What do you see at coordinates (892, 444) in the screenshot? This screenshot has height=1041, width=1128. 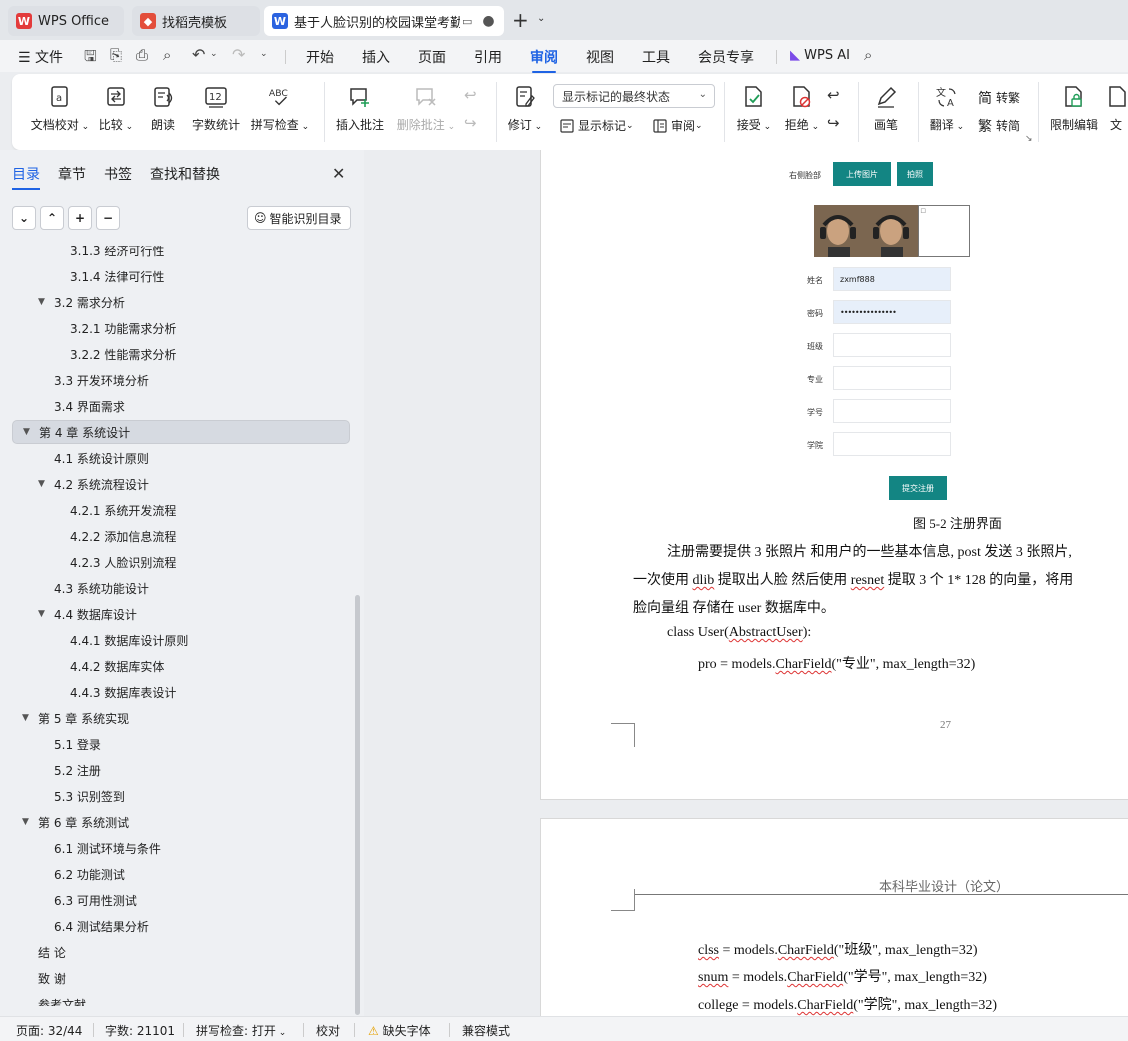 I see `college-field` at bounding box center [892, 444].